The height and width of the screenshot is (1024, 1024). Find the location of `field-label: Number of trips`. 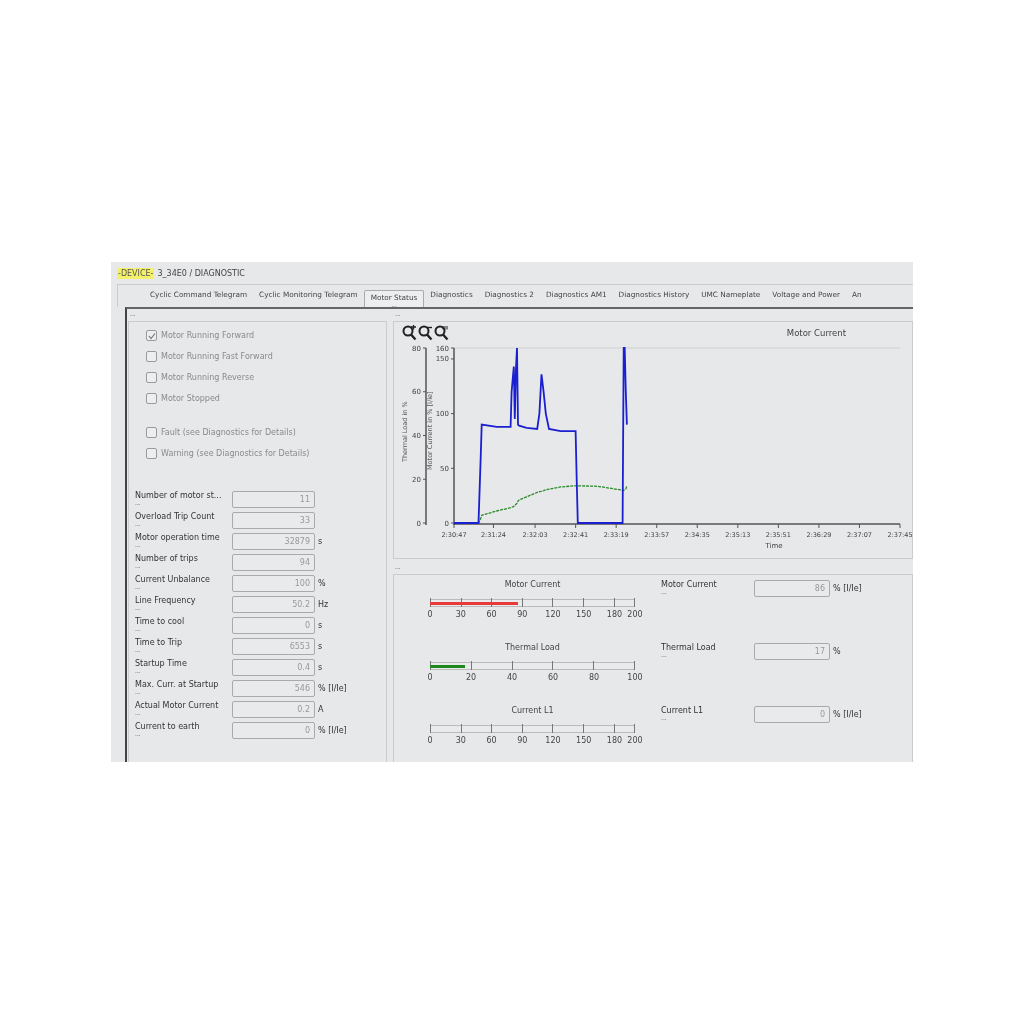

field-label: Number of trips is located at coordinates (167, 558).